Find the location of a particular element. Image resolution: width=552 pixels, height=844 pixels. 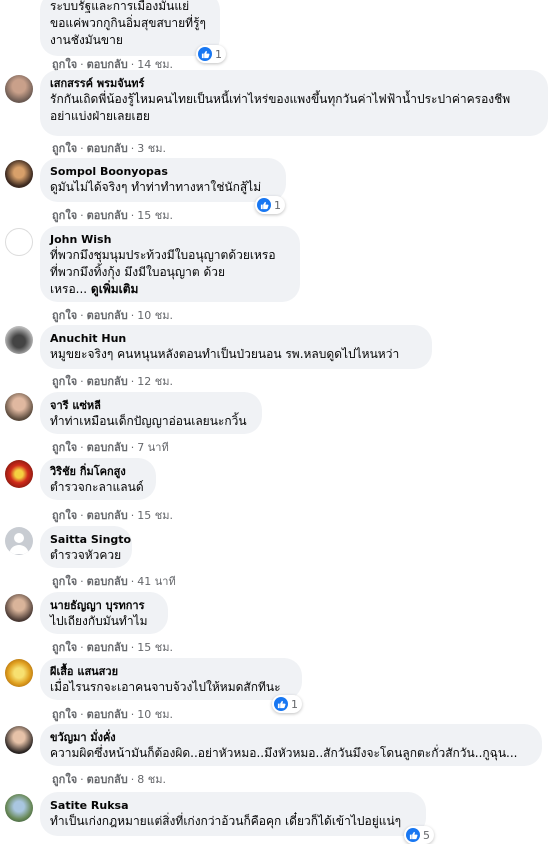

author-name: วิริชัย กิ่มโคกสูง is located at coordinates (98, 471).